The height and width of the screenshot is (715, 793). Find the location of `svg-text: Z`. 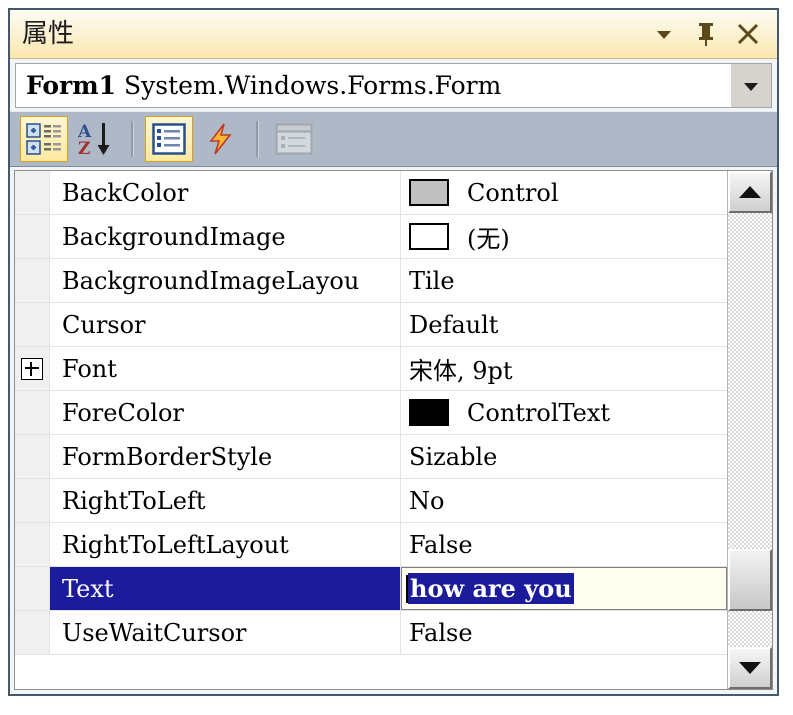

svg-text: Z is located at coordinates (84, 148).